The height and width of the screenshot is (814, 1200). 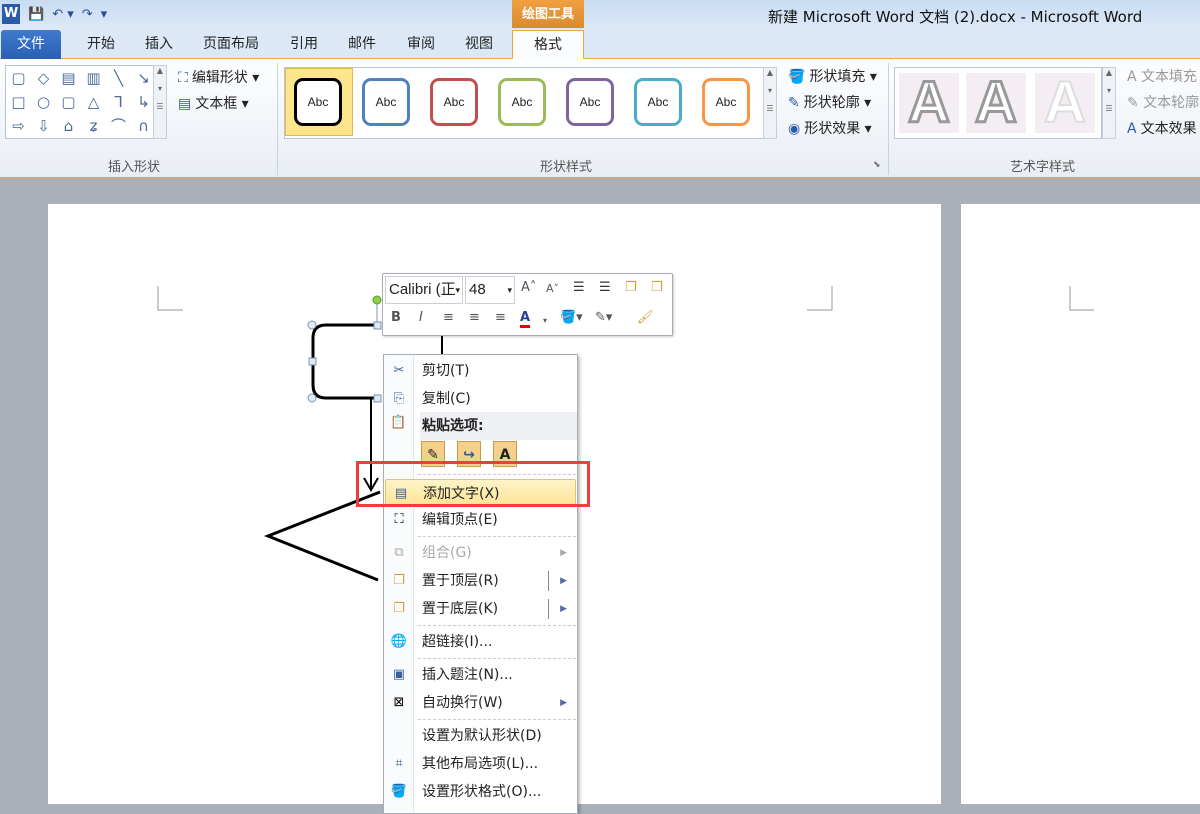 I want to click on send-to-back-icon: ❐, so click(x=399, y=608).